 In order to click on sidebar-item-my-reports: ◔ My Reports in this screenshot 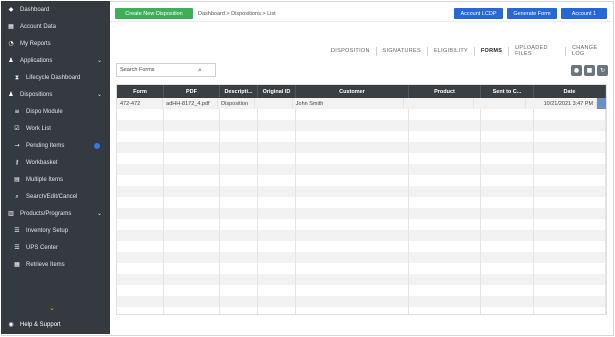, I will do `click(55, 43)`.